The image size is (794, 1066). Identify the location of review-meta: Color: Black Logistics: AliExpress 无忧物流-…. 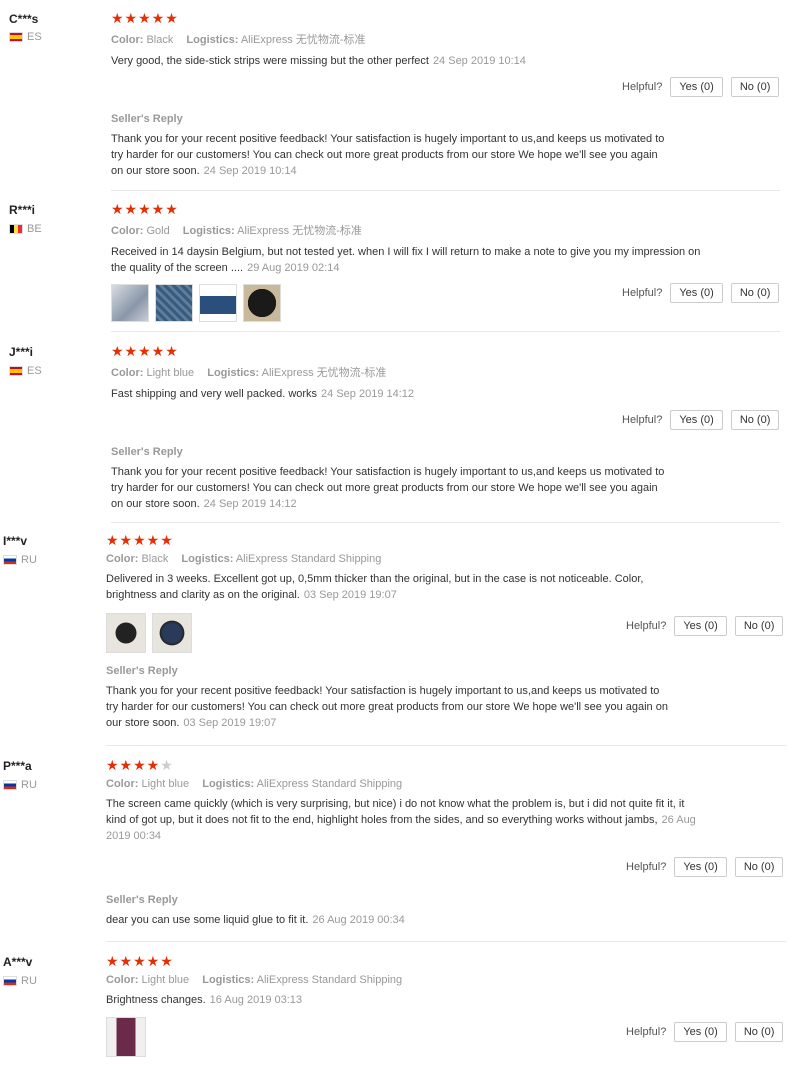
(411, 39).